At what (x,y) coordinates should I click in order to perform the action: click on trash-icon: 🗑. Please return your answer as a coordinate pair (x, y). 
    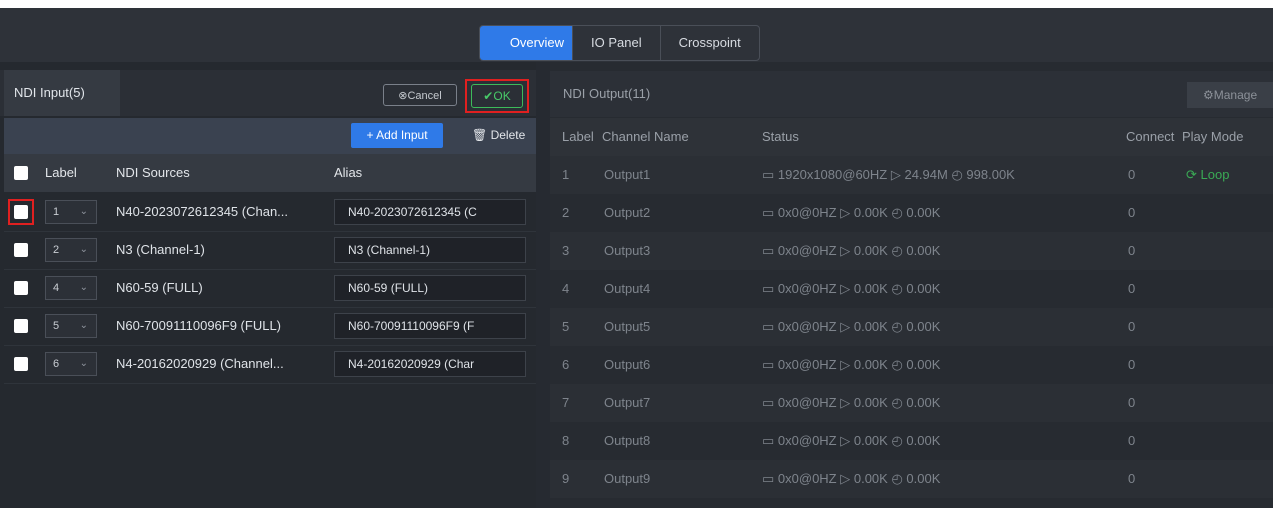
    Looking at the image, I should click on (480, 135).